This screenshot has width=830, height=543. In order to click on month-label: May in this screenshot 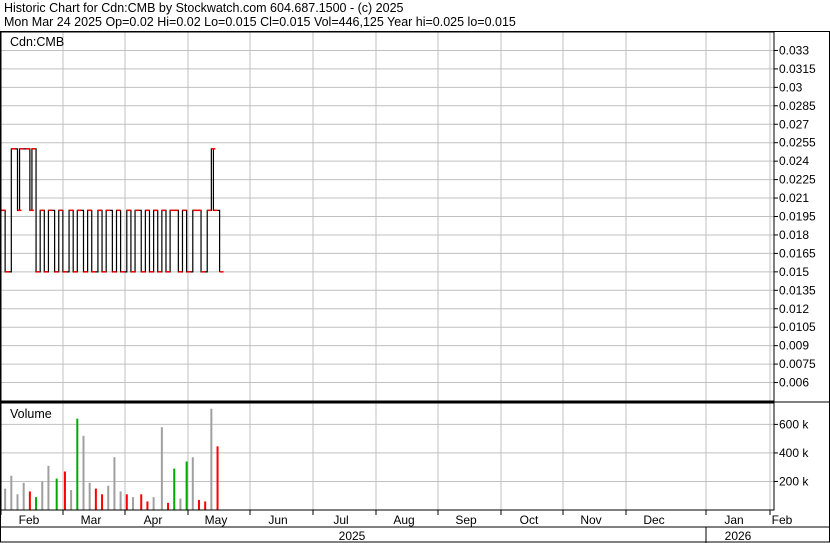, I will do `click(216, 520)`.